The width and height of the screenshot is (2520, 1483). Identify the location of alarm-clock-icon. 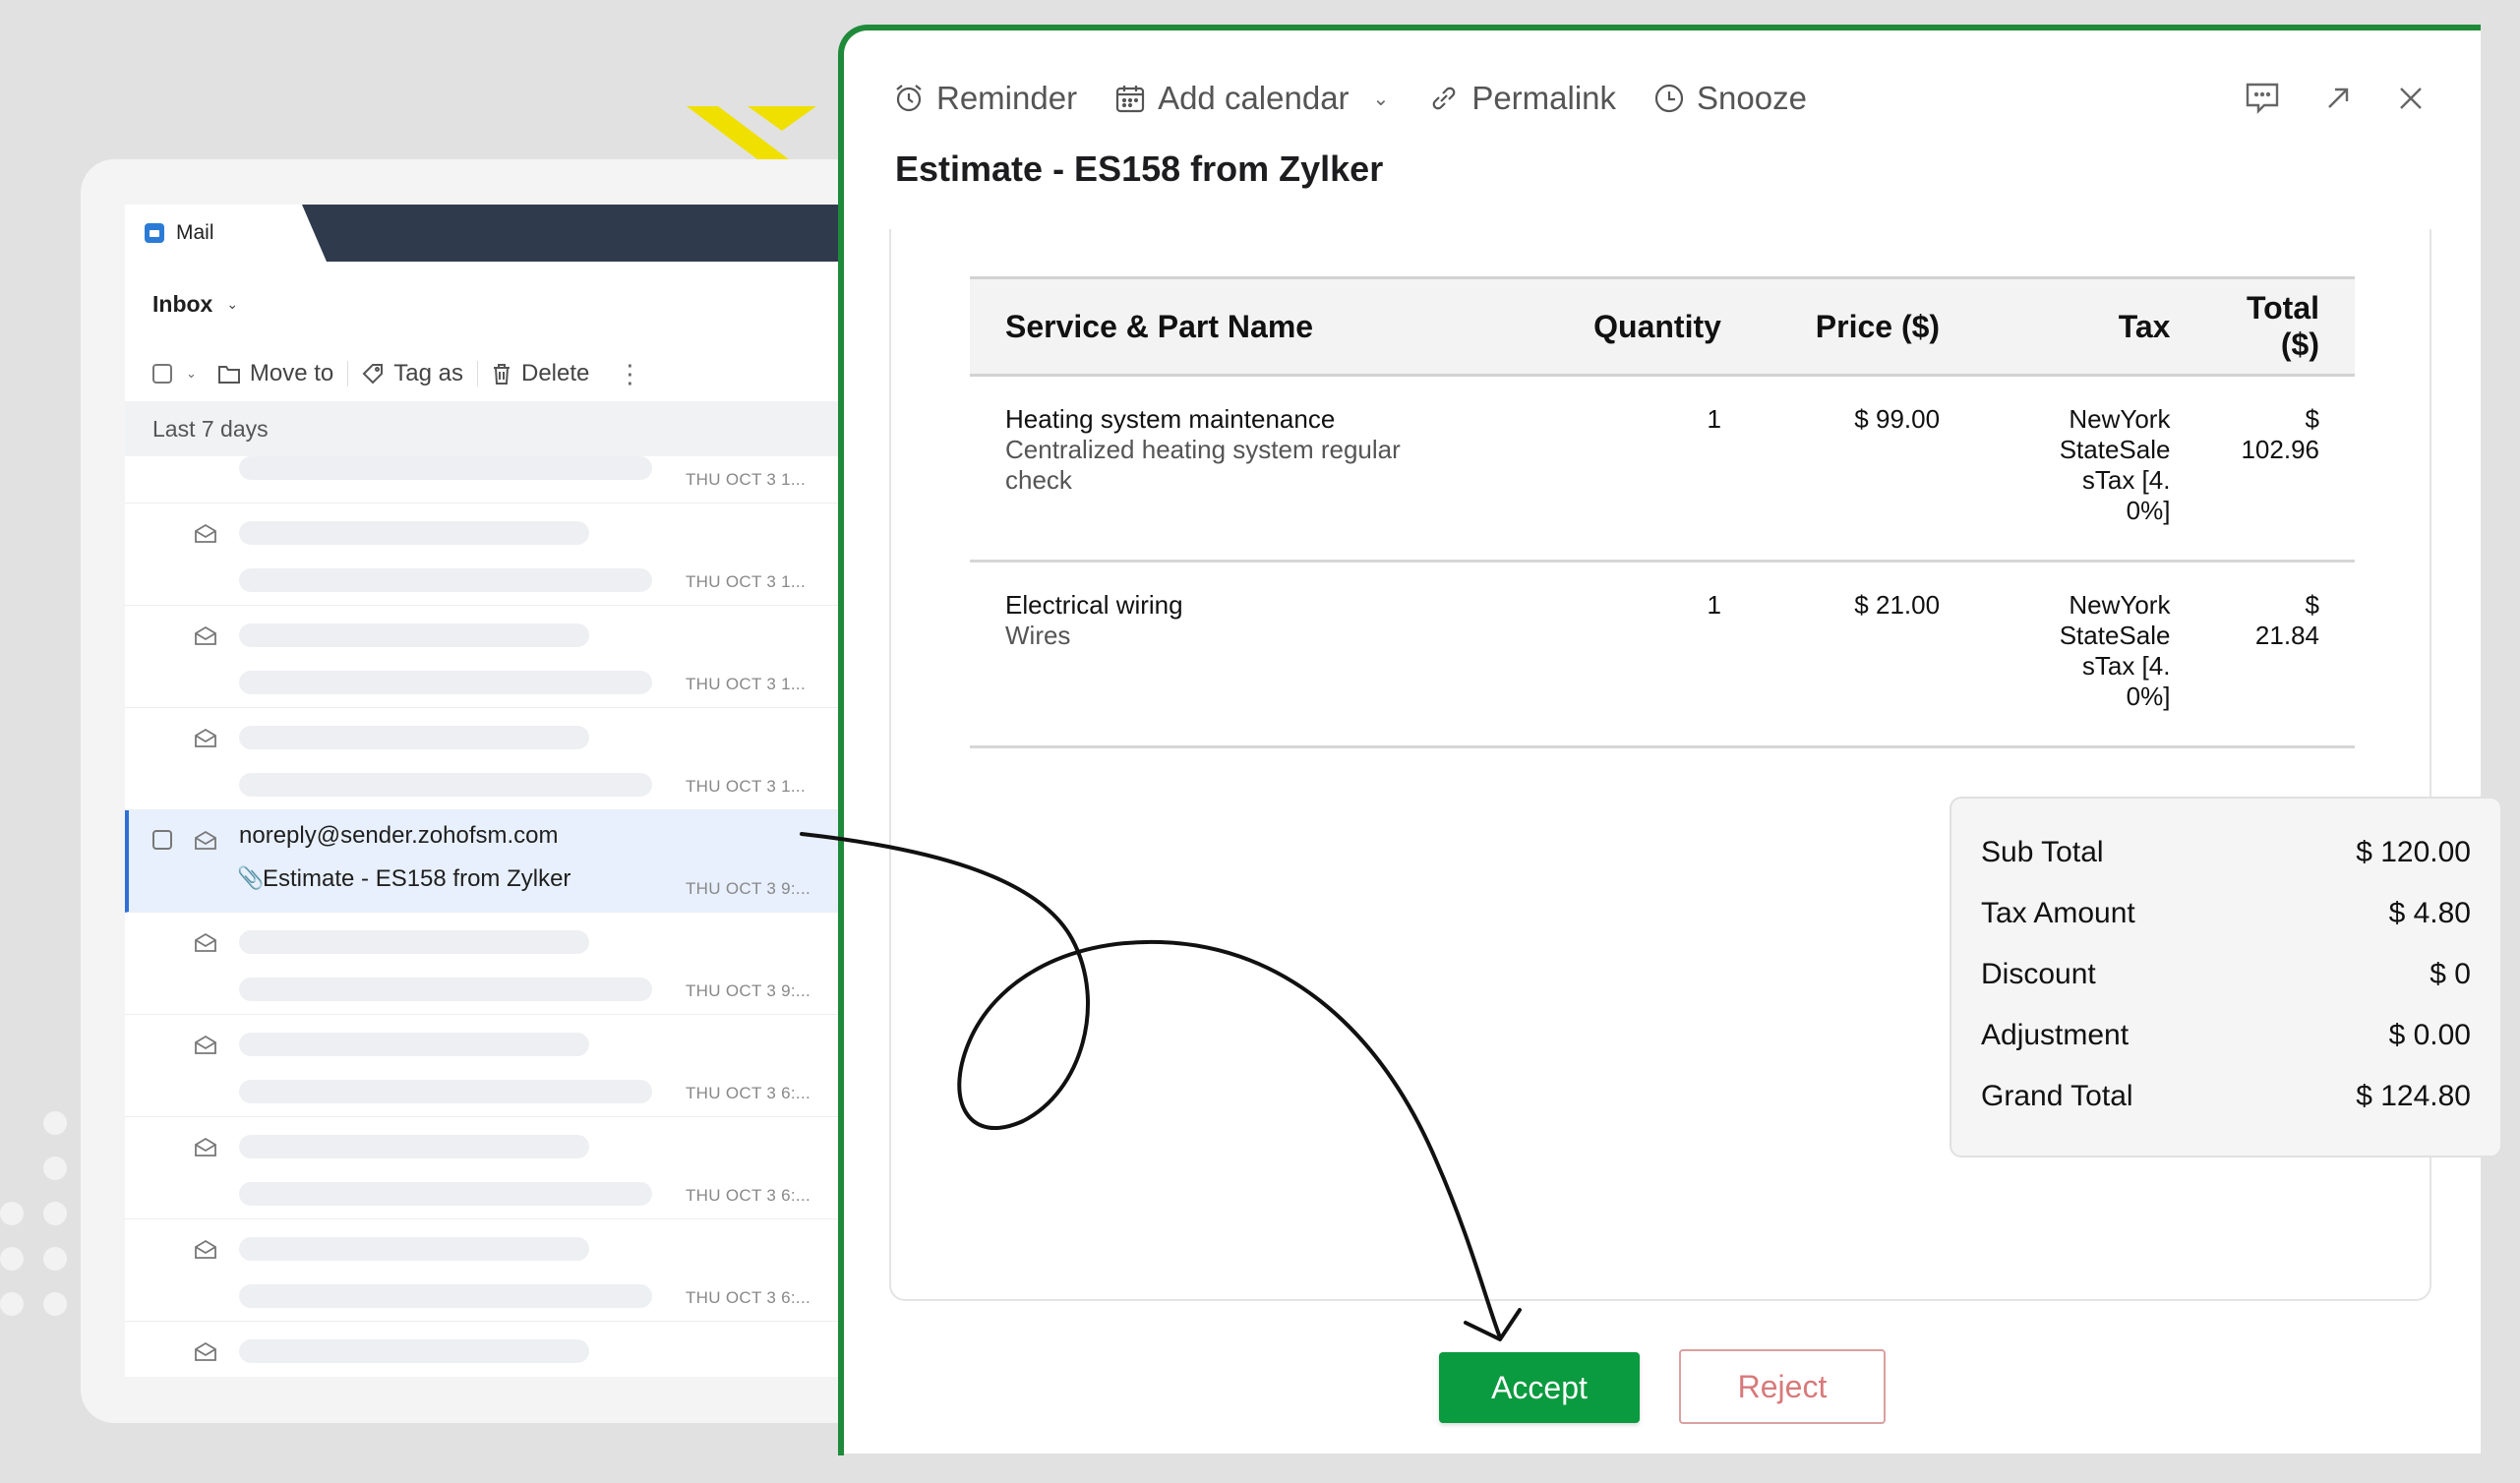
(909, 98).